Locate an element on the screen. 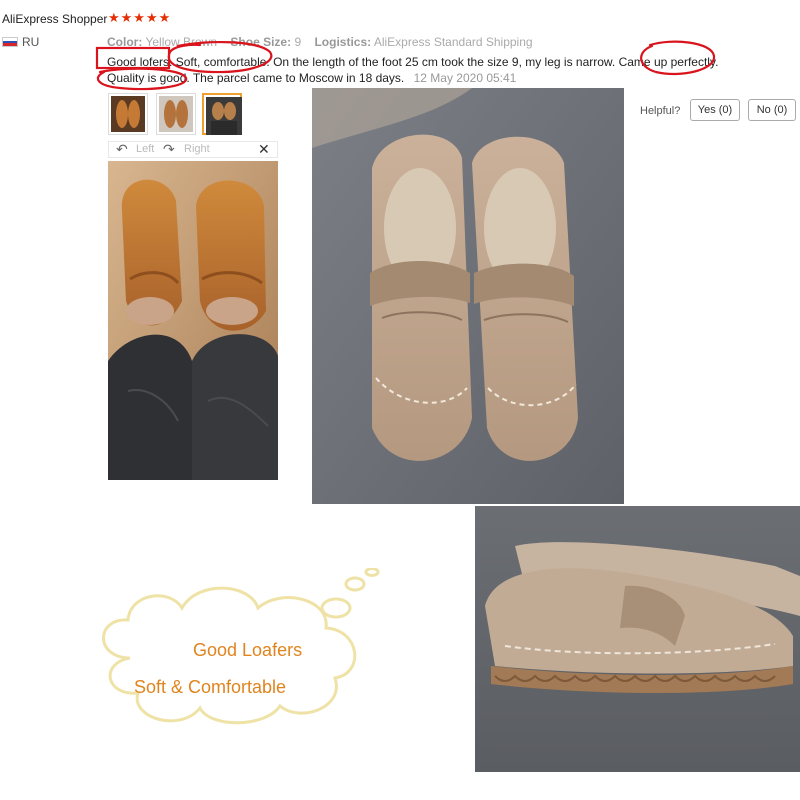 This screenshot has width=800, height=800. country-code: RU is located at coordinates (31, 42).